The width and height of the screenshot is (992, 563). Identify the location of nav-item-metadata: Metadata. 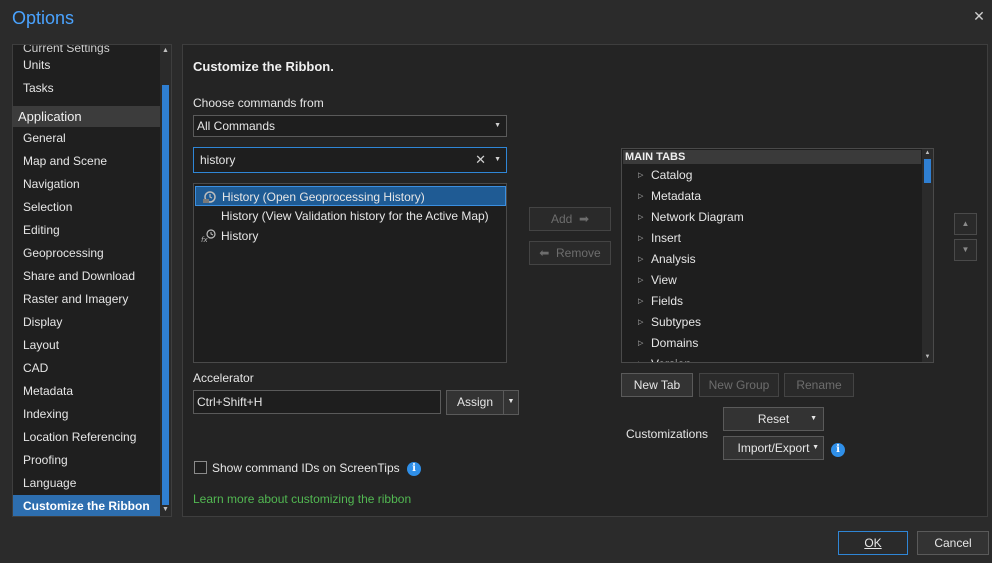
(87, 391).